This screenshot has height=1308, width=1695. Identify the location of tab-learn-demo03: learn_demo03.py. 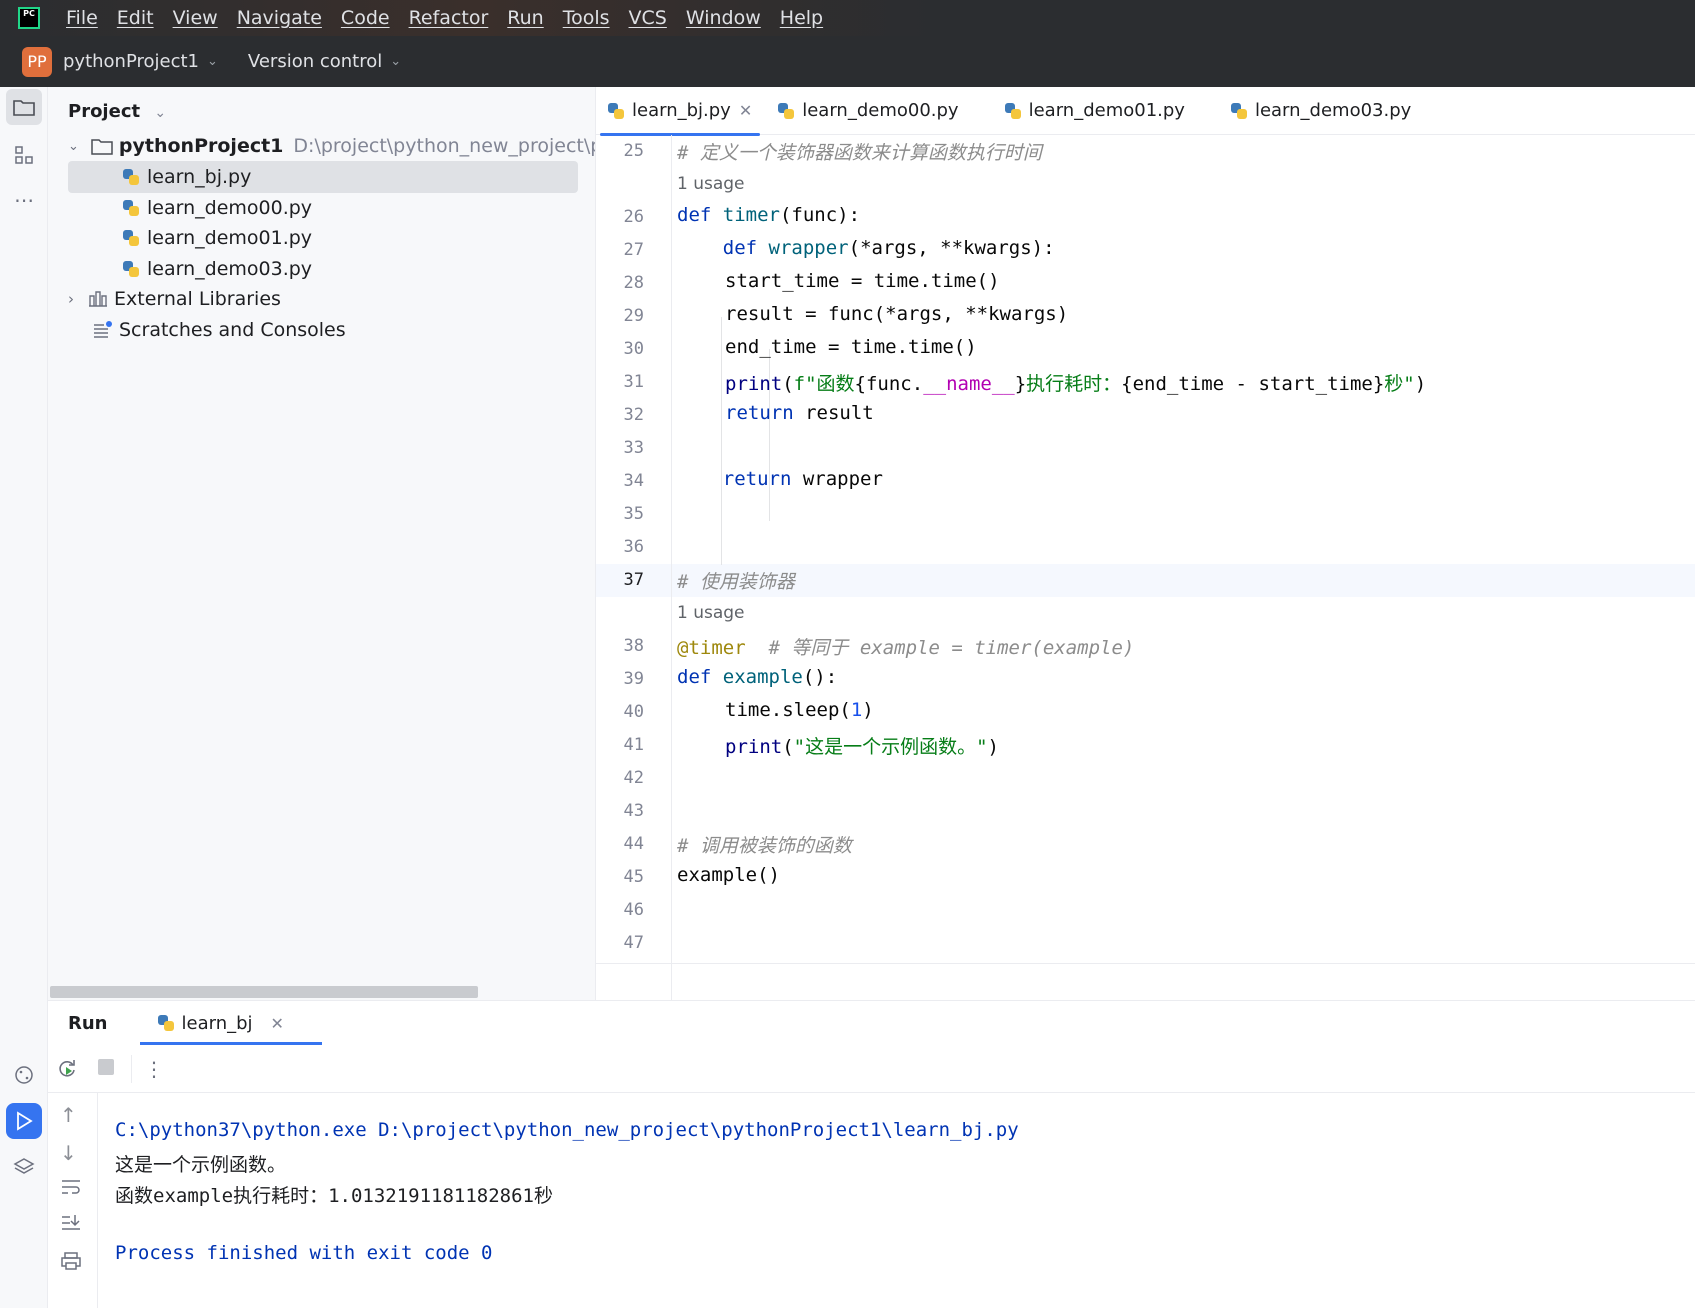
(1320, 111).